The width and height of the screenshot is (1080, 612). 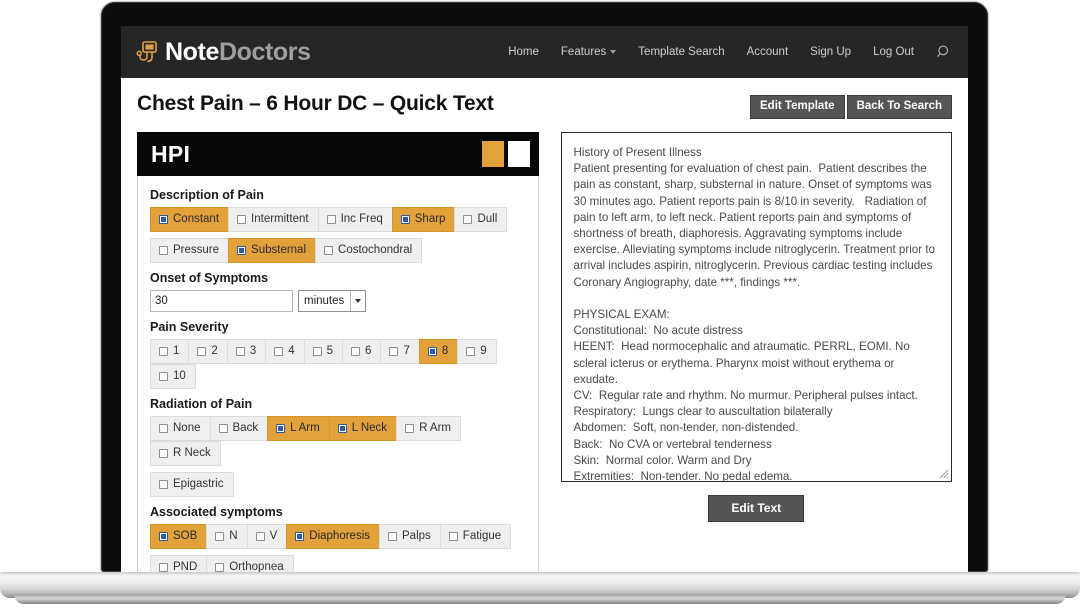 I want to click on checkbox-option-back: Back, so click(x=239, y=428).